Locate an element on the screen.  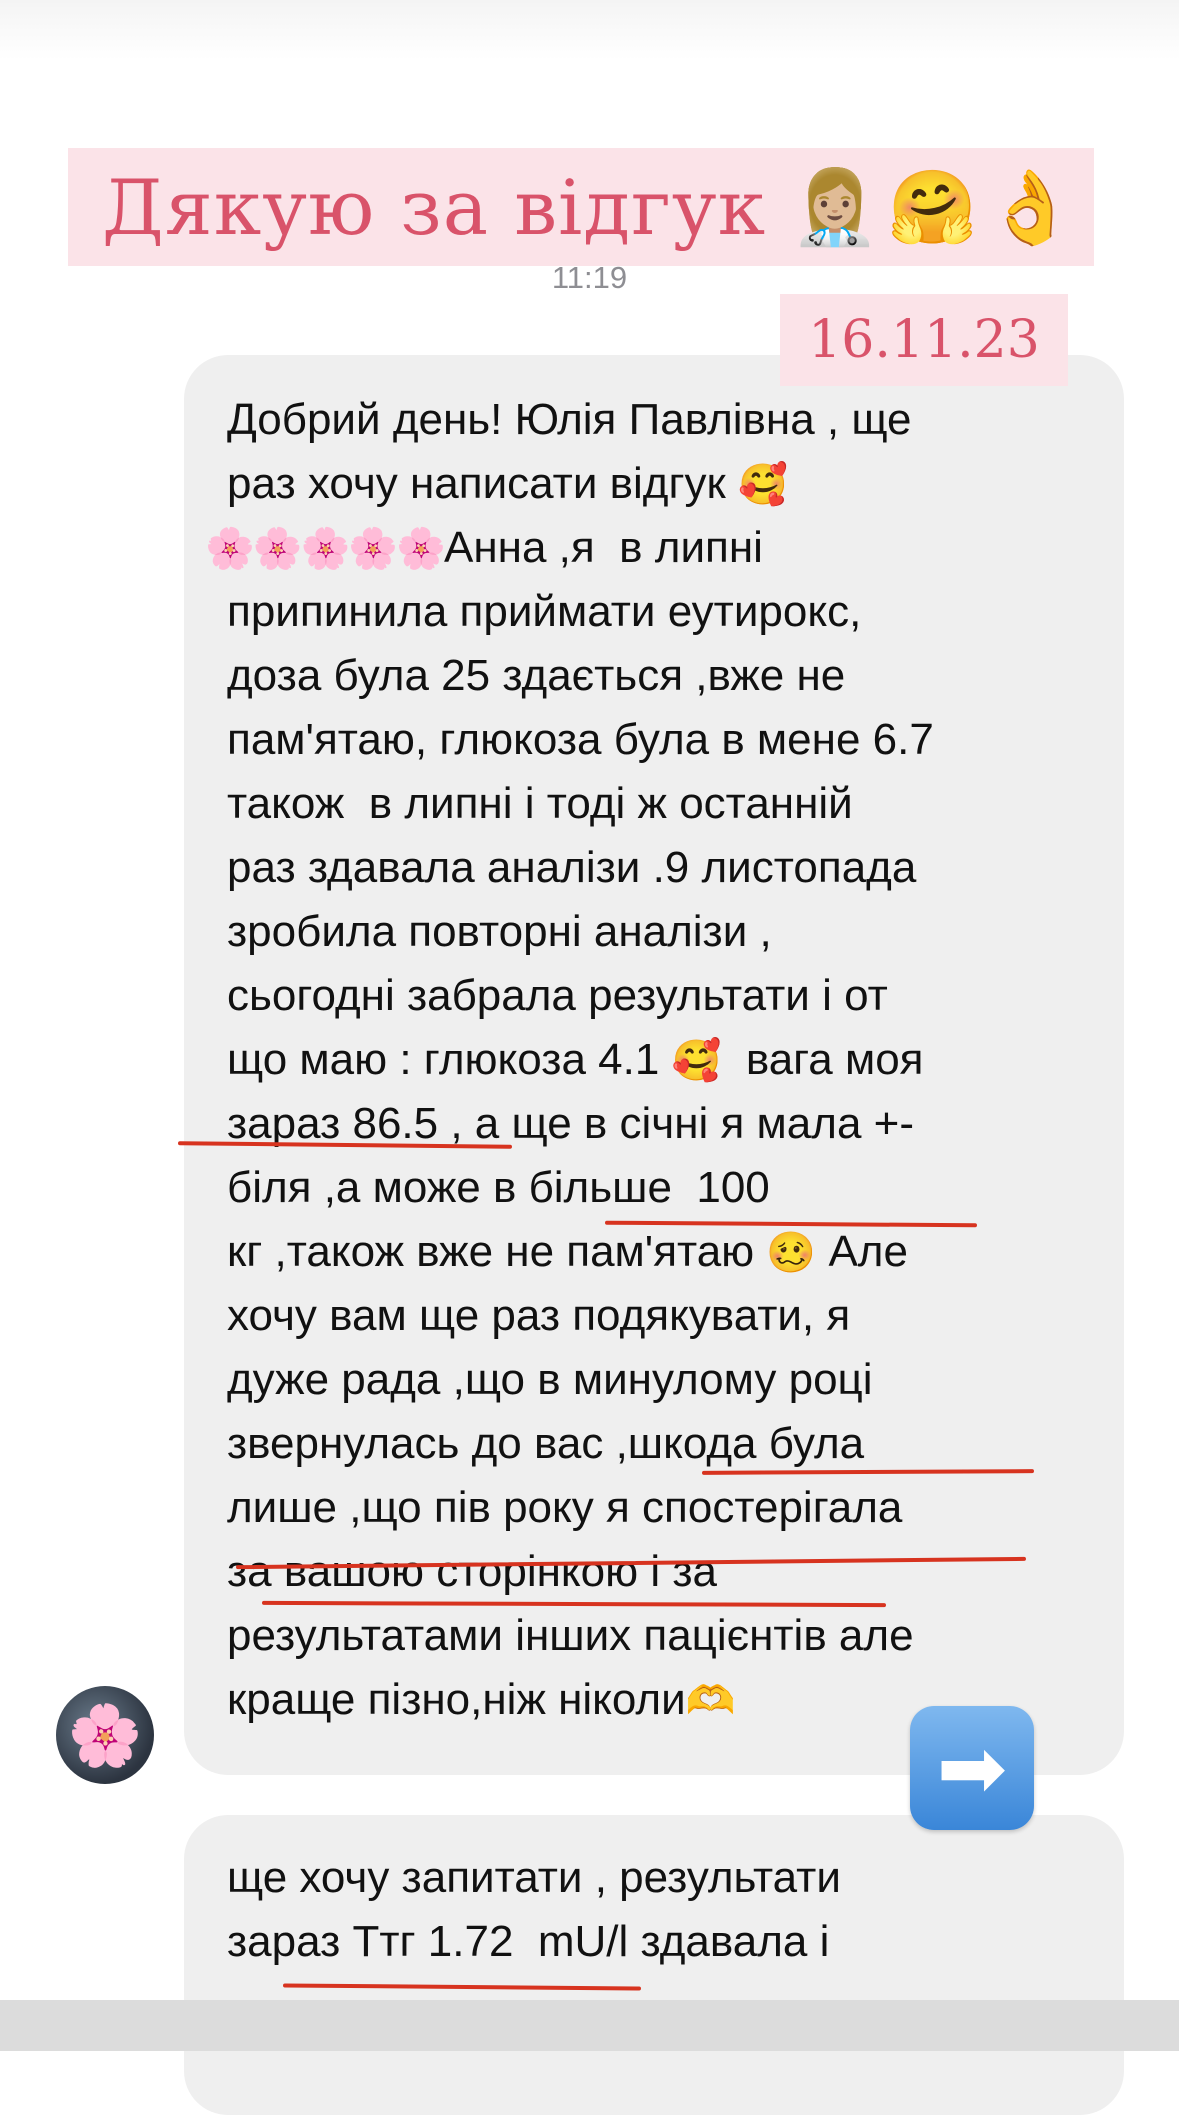
message-line-text: краще пізно,ніж ніколи is located at coordinates (456, 1699).